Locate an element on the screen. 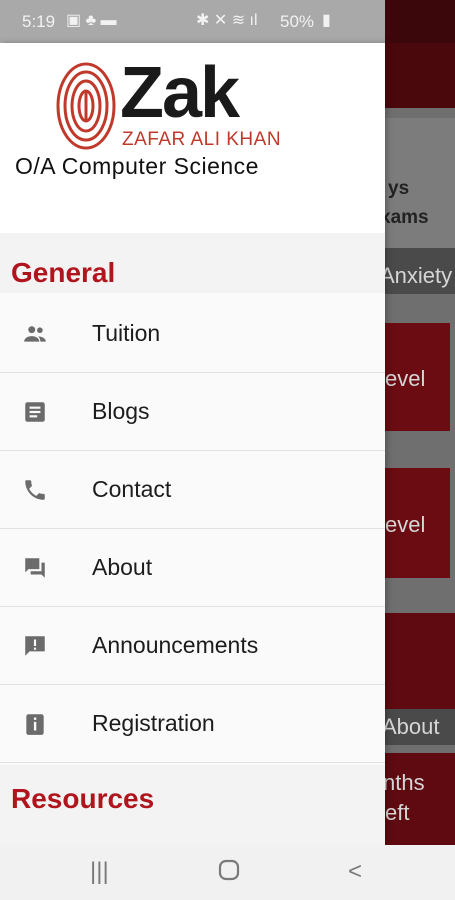  menu-item-announcements: Announcements is located at coordinates (192, 646).